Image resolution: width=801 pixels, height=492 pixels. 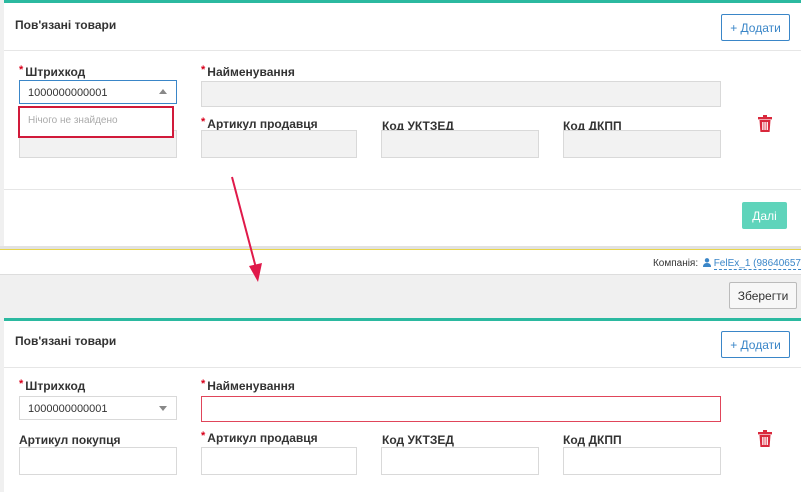 What do you see at coordinates (98, 461) in the screenshot?
I see `buyer-sku-input` at bounding box center [98, 461].